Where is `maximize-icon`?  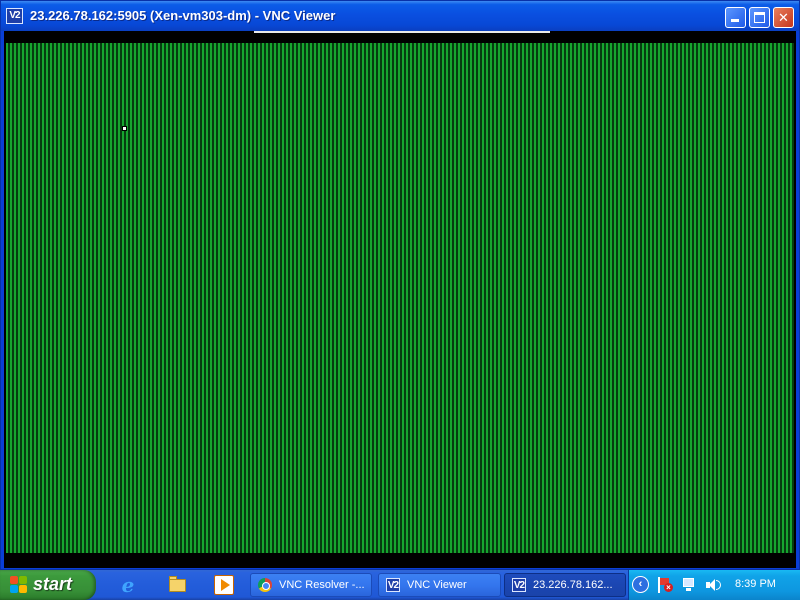
maximize-icon is located at coordinates (759, 17).